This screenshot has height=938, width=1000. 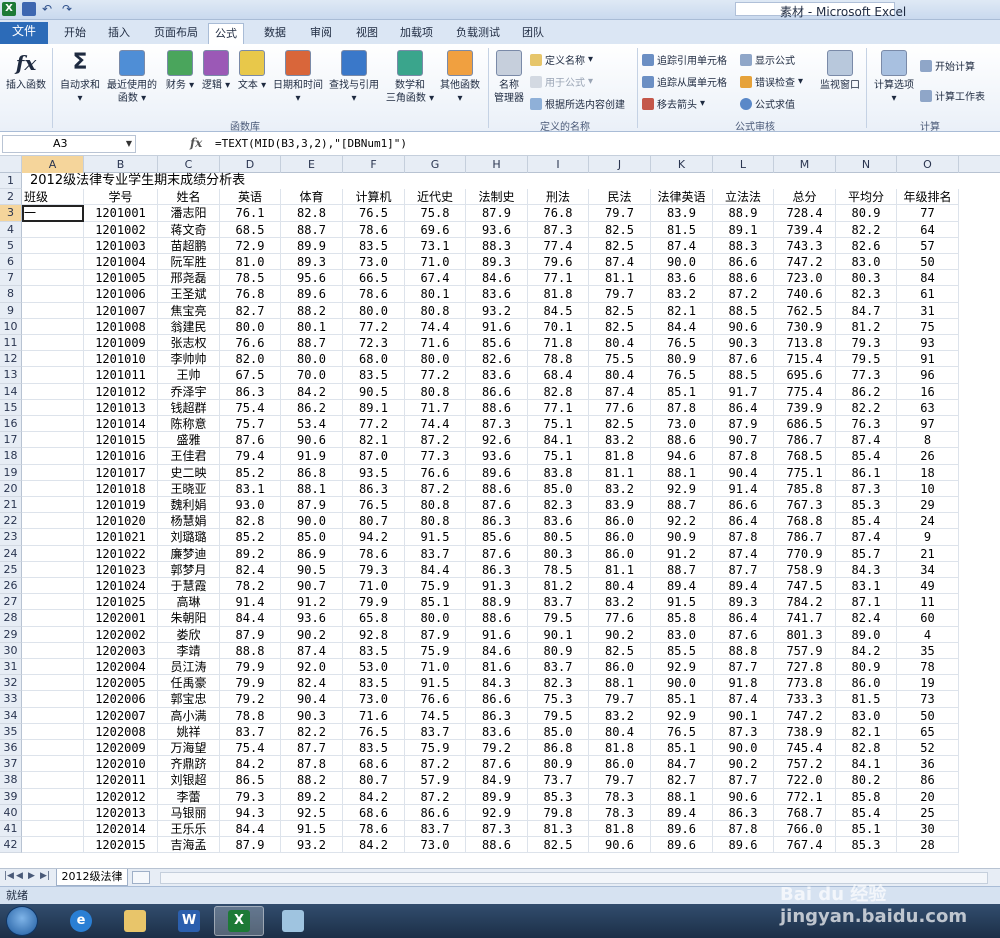 What do you see at coordinates (682, 796) in the screenshot?
I see `cell: 88.1` at bounding box center [682, 796].